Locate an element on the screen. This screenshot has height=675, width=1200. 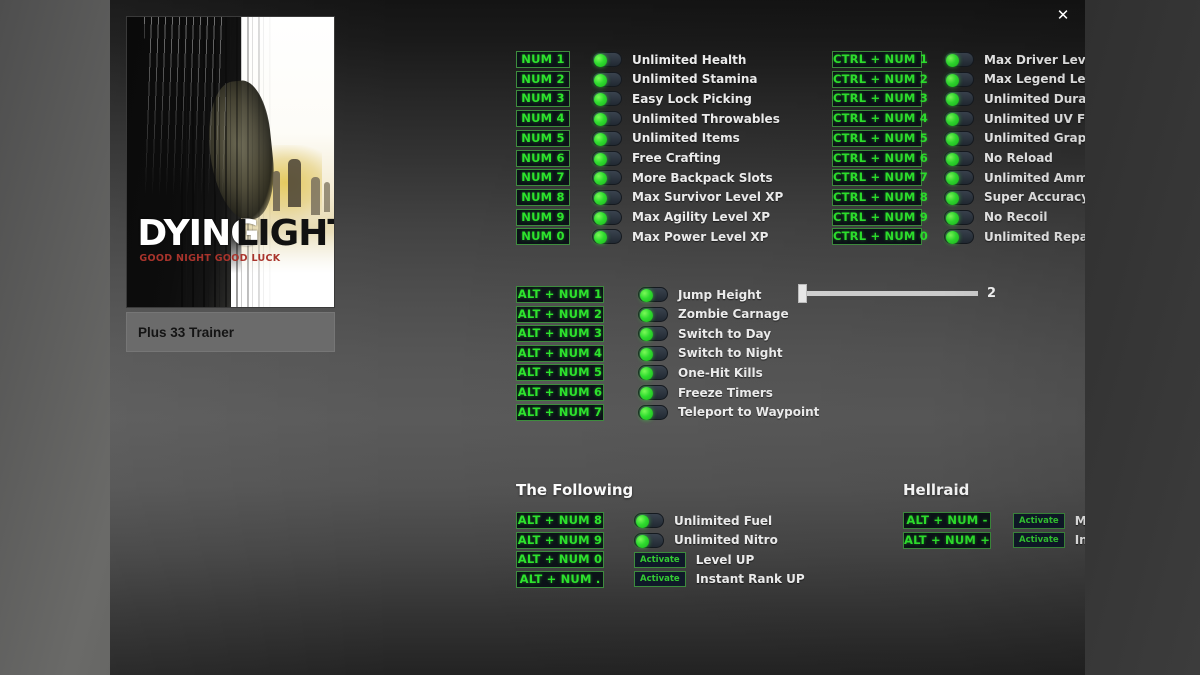
cheat-row: ALT + NUM 5 One-Hit Kills is located at coordinates (639, 373).